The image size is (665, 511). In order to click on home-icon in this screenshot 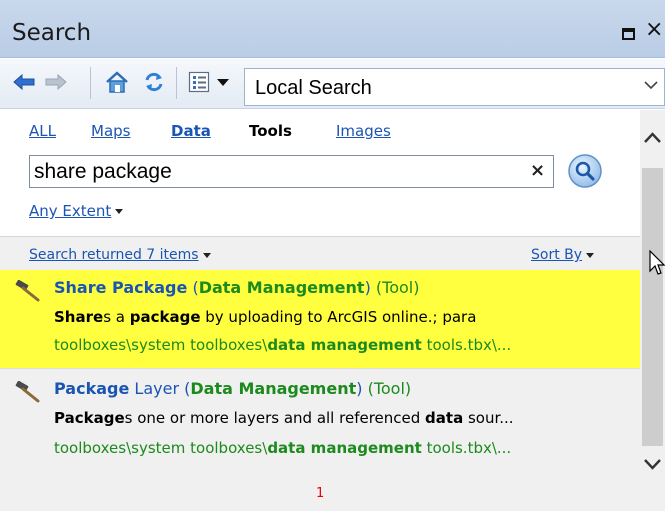, I will do `click(117, 82)`.